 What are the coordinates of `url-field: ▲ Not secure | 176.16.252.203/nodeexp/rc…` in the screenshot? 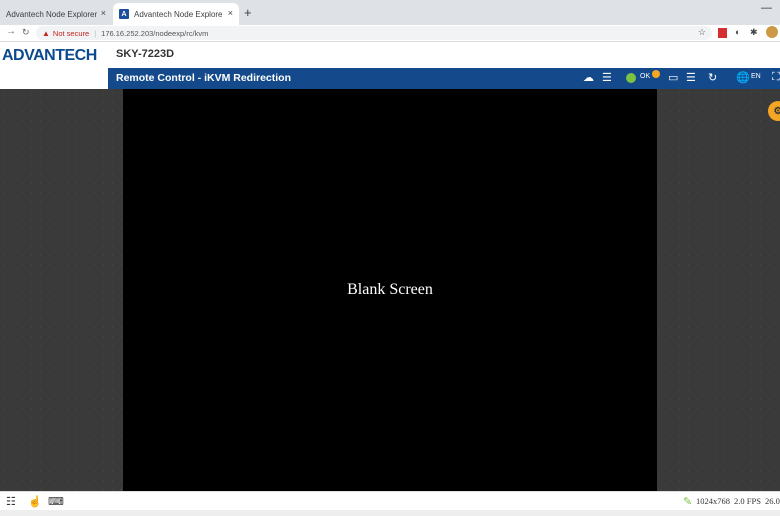 It's located at (374, 33).